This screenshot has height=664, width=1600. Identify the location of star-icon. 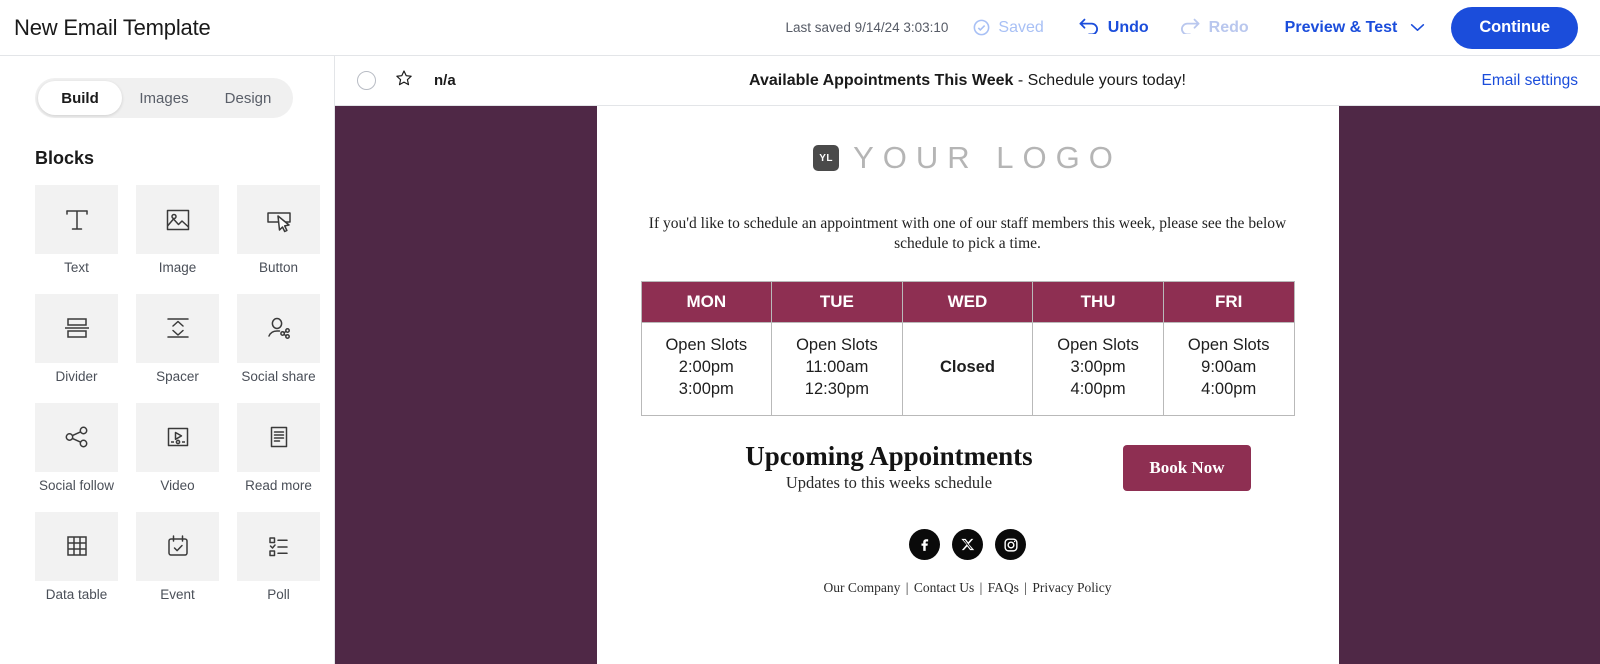
(404, 80).